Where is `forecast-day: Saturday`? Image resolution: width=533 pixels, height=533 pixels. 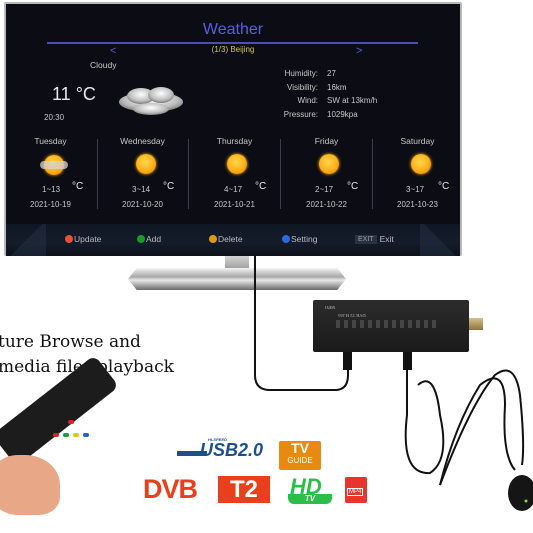
forecast-day: Saturday is located at coordinates (417, 141).